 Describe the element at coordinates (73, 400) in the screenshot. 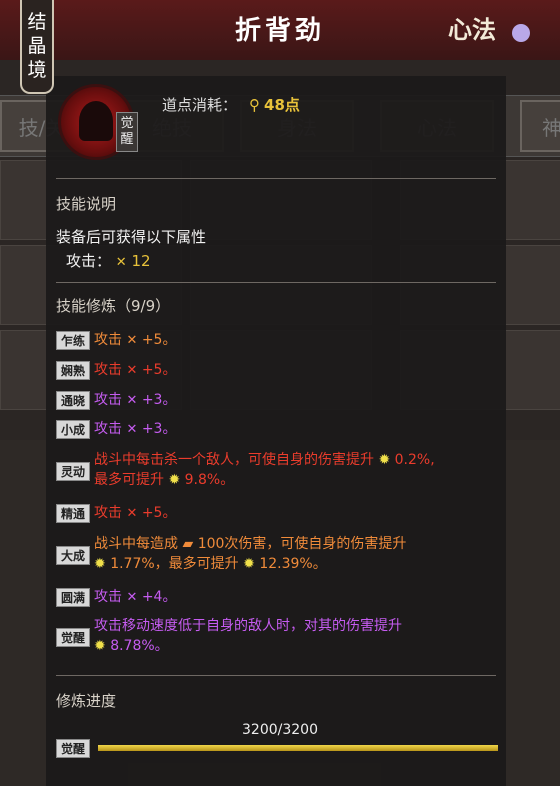

I see `stage-badge: 通晓` at that location.